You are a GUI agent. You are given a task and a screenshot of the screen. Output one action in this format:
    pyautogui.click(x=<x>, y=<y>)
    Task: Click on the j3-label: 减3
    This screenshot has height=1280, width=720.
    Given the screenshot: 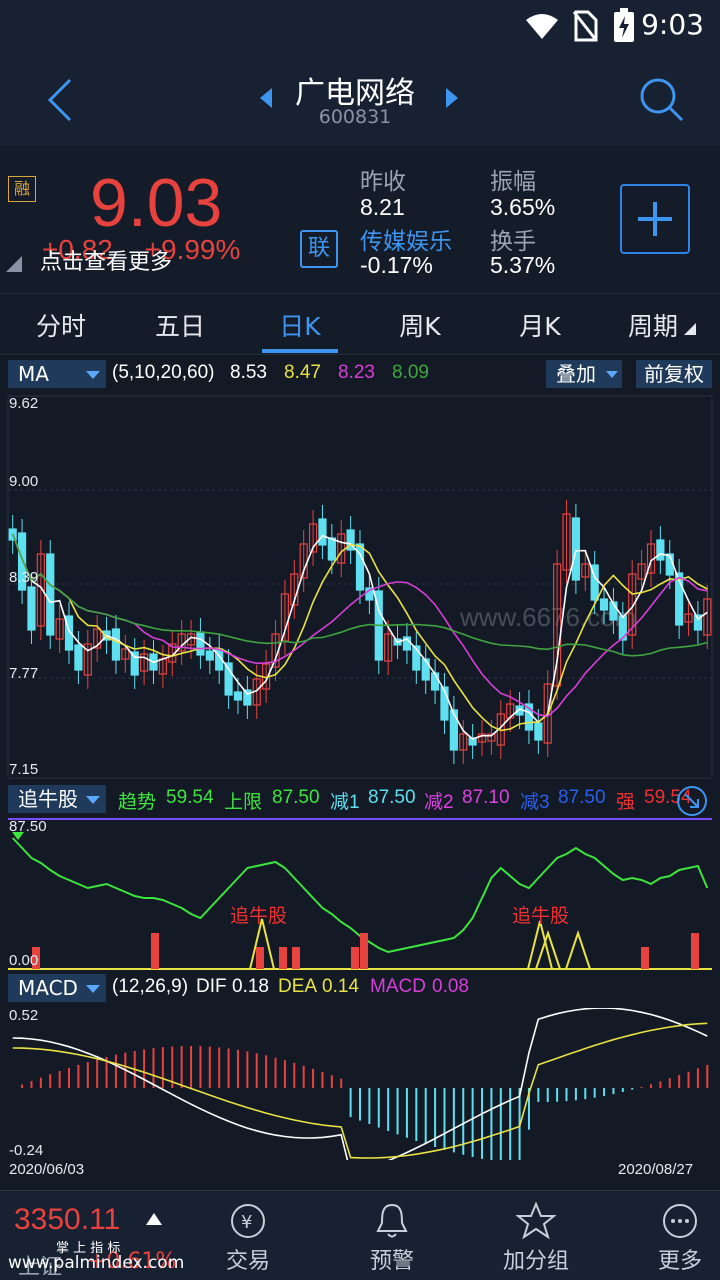 What is the action you would take?
    pyautogui.click(x=535, y=802)
    